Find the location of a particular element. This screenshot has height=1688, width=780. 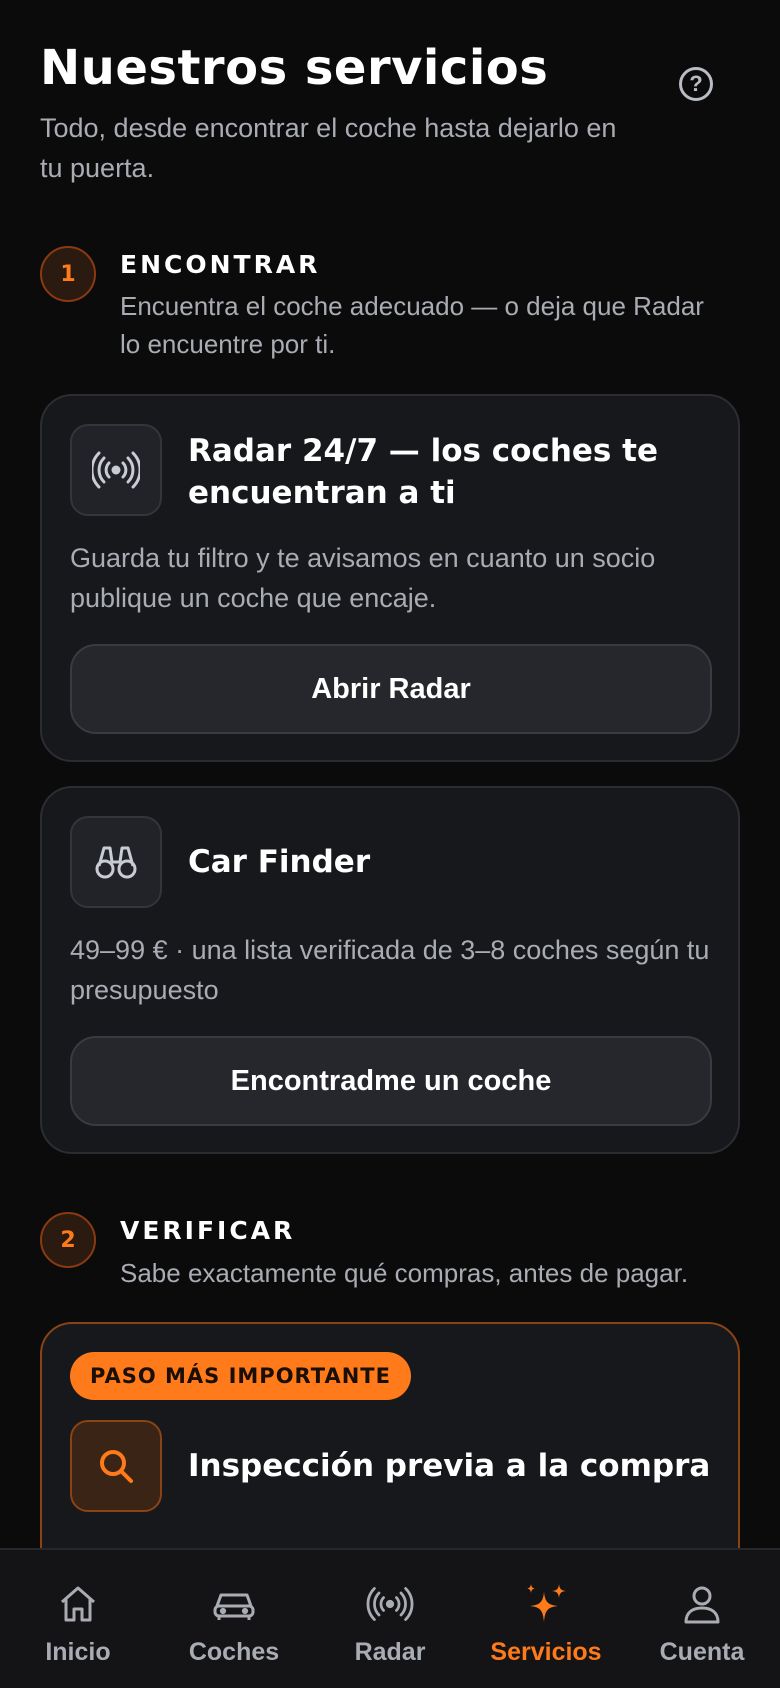

home-icon is located at coordinates (78, 1604).